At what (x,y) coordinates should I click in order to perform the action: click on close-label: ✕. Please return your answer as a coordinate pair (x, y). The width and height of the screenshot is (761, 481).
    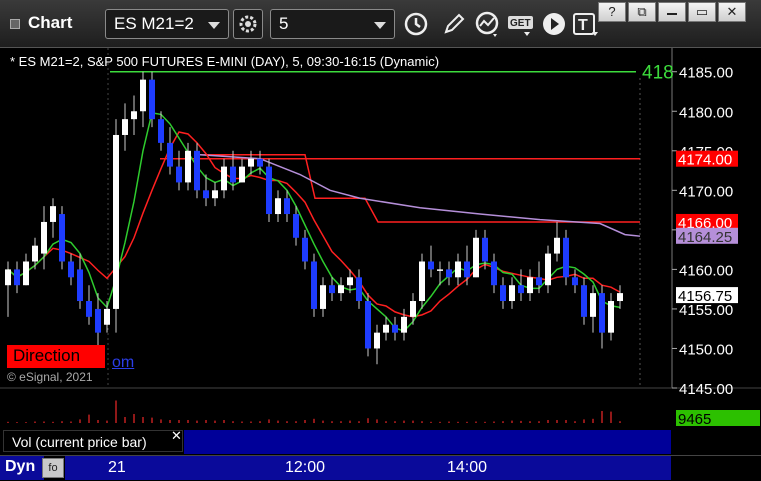
    Looking at the image, I should click on (732, 11).